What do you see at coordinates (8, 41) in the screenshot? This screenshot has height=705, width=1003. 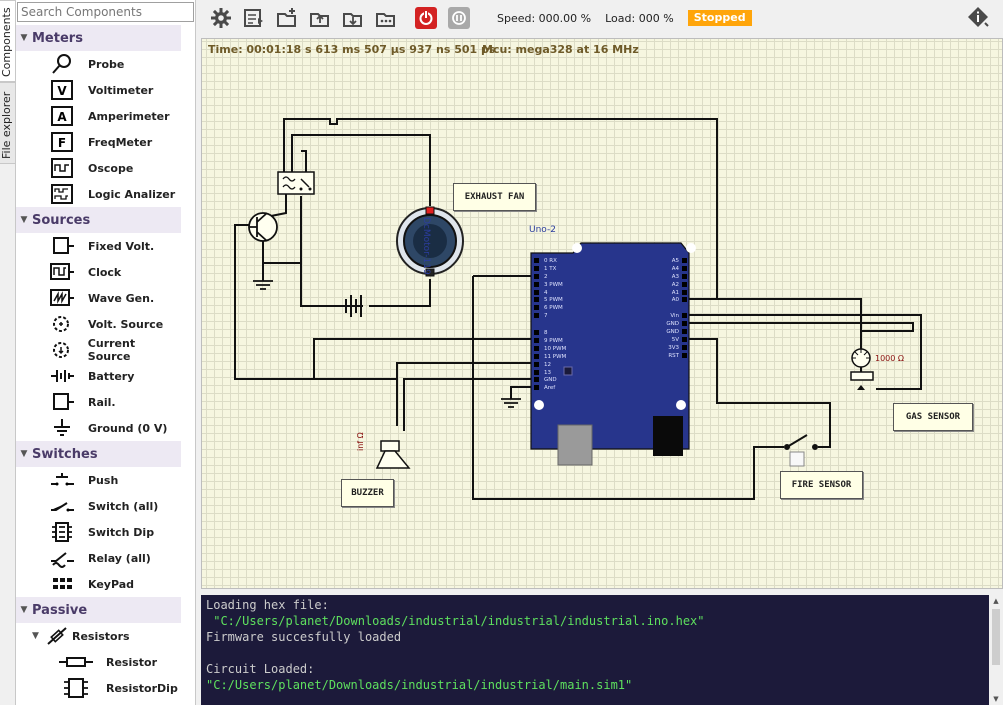 I see `tab-components: Components` at bounding box center [8, 41].